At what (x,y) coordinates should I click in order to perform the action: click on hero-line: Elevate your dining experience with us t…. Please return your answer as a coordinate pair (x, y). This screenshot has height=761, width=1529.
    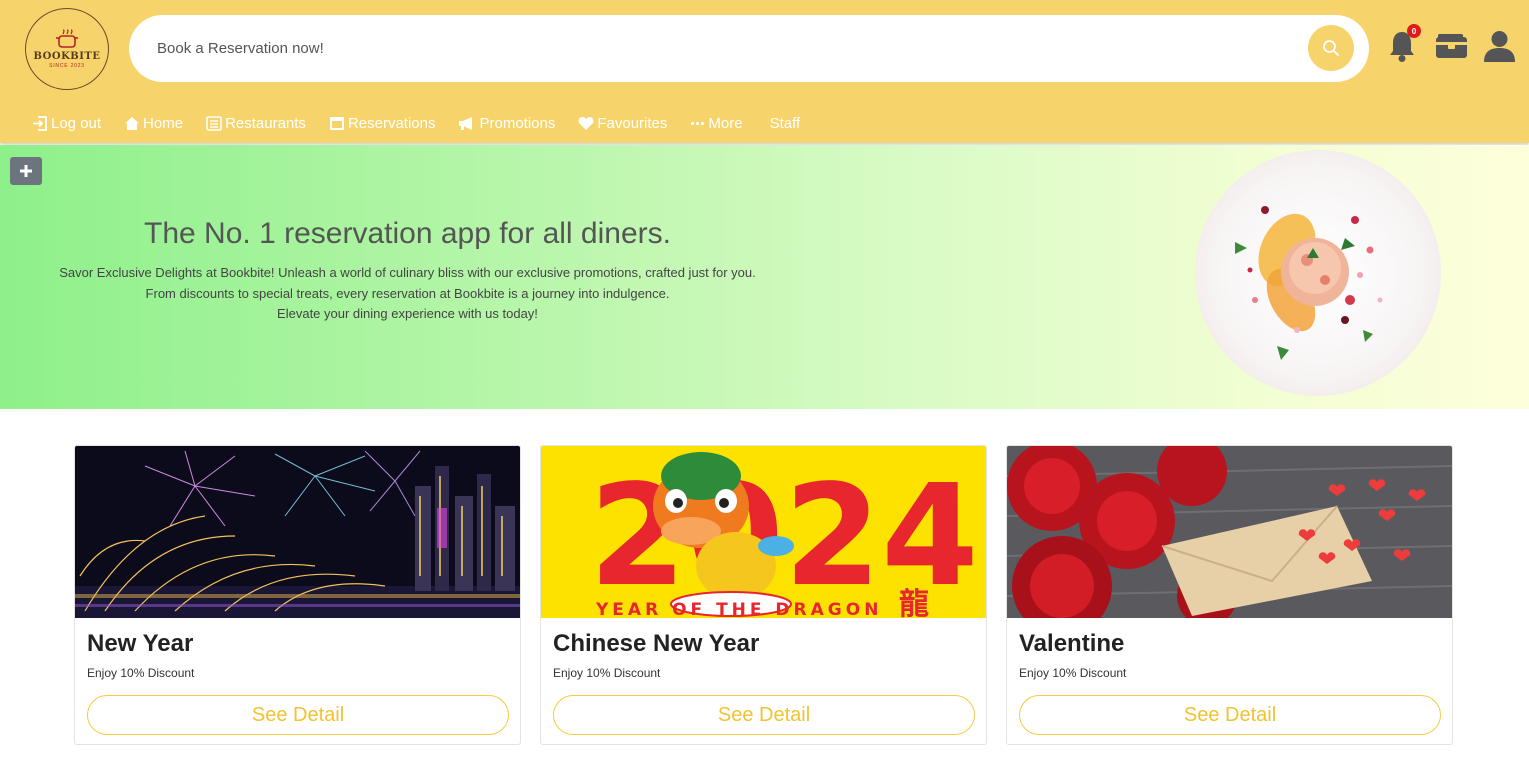
    Looking at the image, I should click on (407, 313).